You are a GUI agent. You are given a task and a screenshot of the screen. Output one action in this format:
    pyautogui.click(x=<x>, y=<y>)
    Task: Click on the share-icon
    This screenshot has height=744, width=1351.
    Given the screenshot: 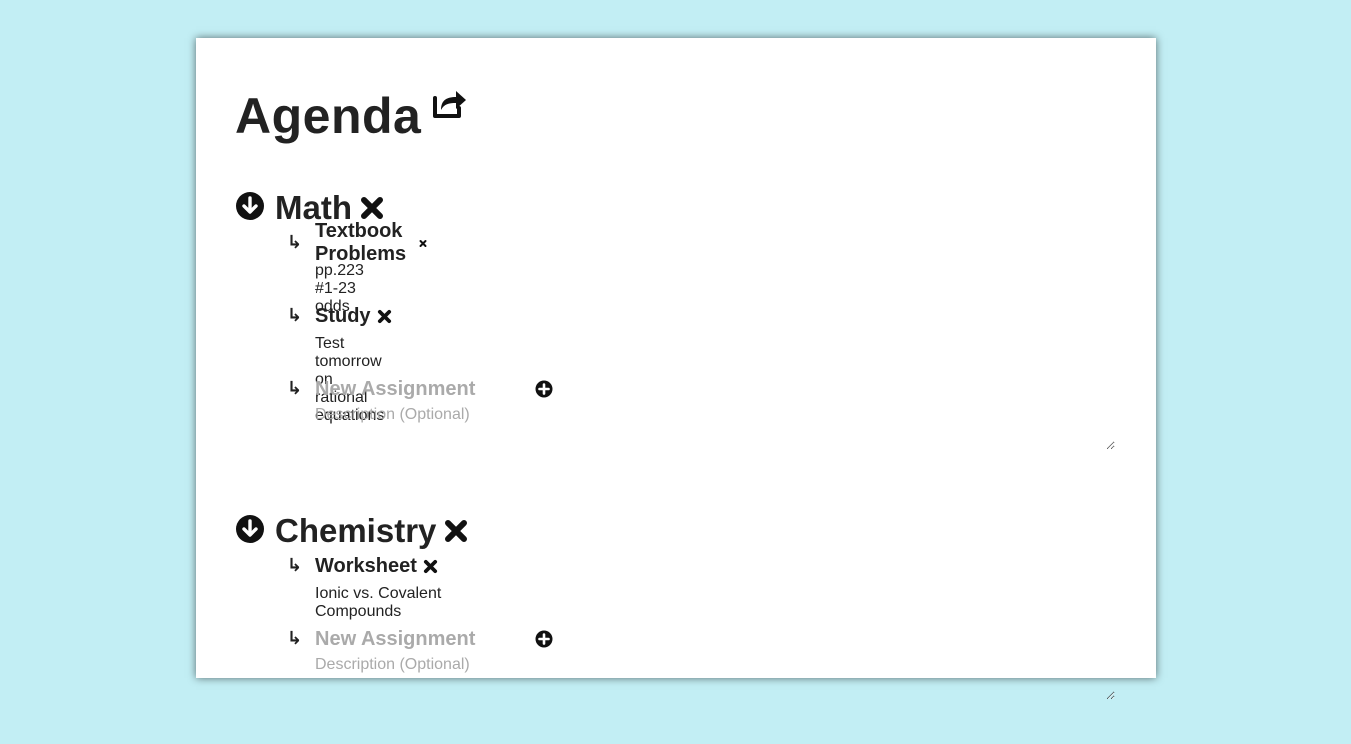 What is the action you would take?
    pyautogui.click(x=449, y=104)
    